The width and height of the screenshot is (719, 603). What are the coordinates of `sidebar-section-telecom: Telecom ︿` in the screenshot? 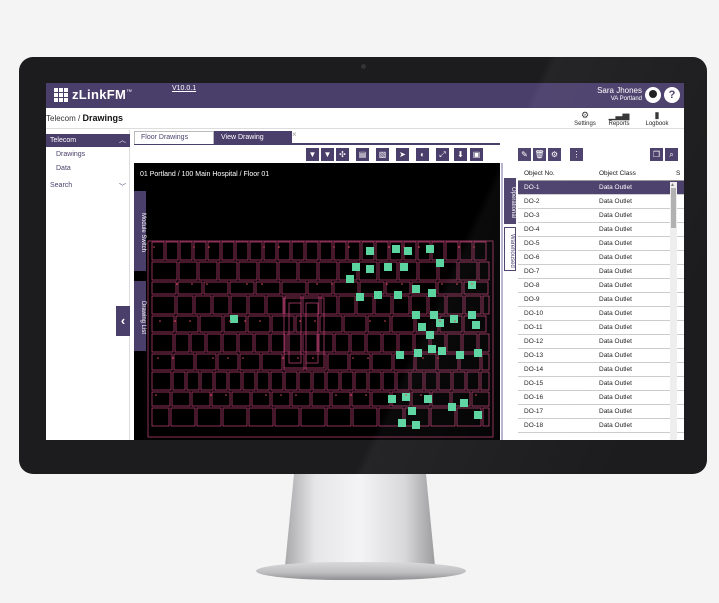 It's located at (88, 140).